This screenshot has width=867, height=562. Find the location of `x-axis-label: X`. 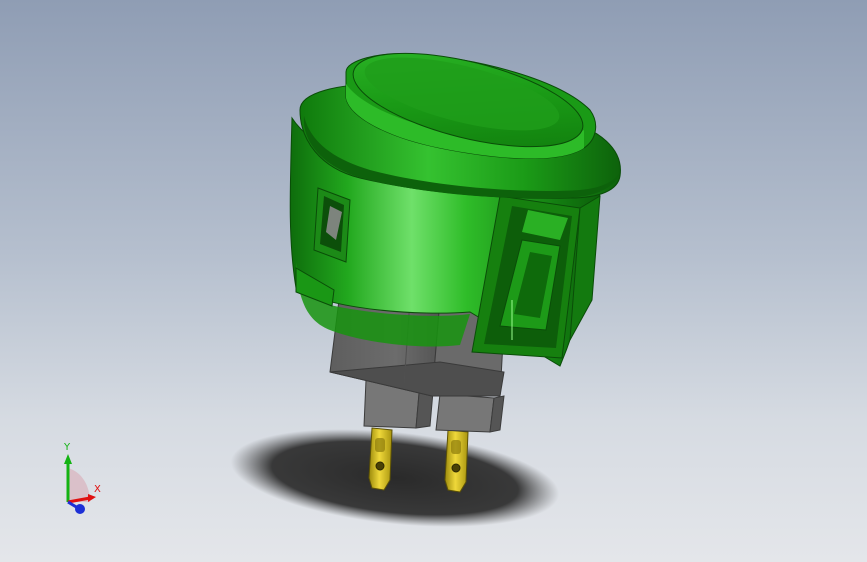

x-axis-label: X is located at coordinates (97, 489).